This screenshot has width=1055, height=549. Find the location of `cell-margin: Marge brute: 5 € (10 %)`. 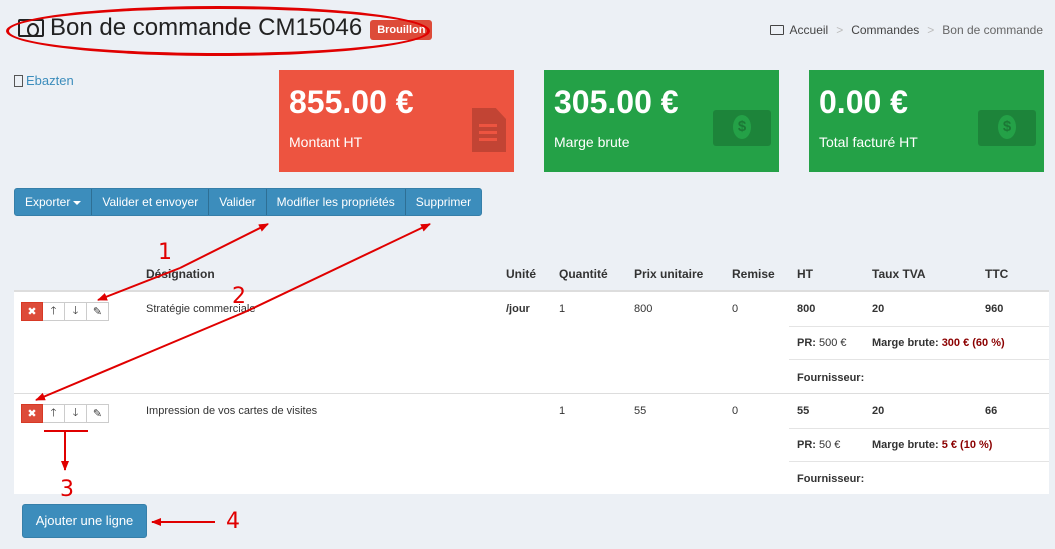

cell-margin: Marge brute: 5 € (10 %) is located at coordinates (932, 445).